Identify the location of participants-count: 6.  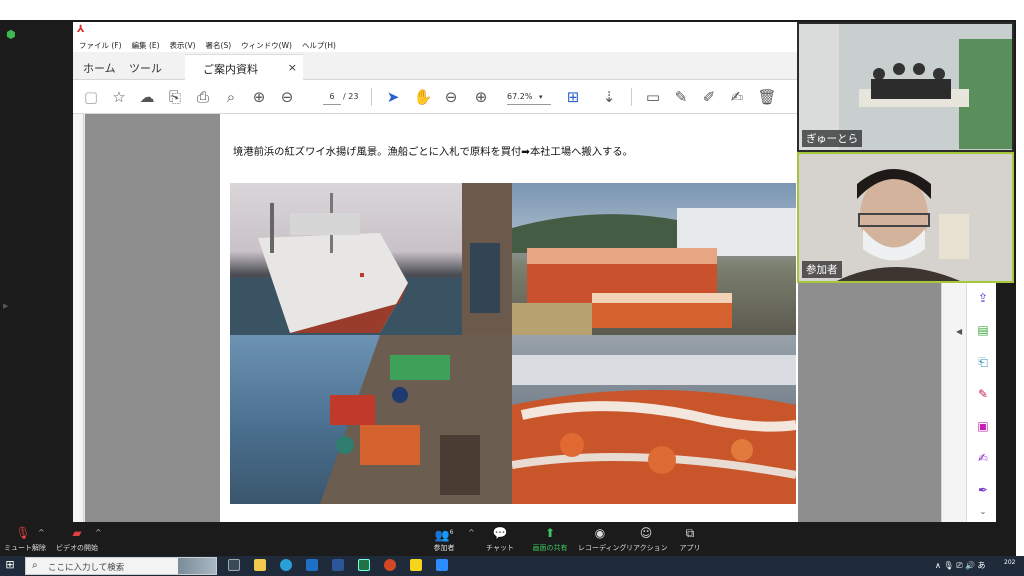
(451, 532).